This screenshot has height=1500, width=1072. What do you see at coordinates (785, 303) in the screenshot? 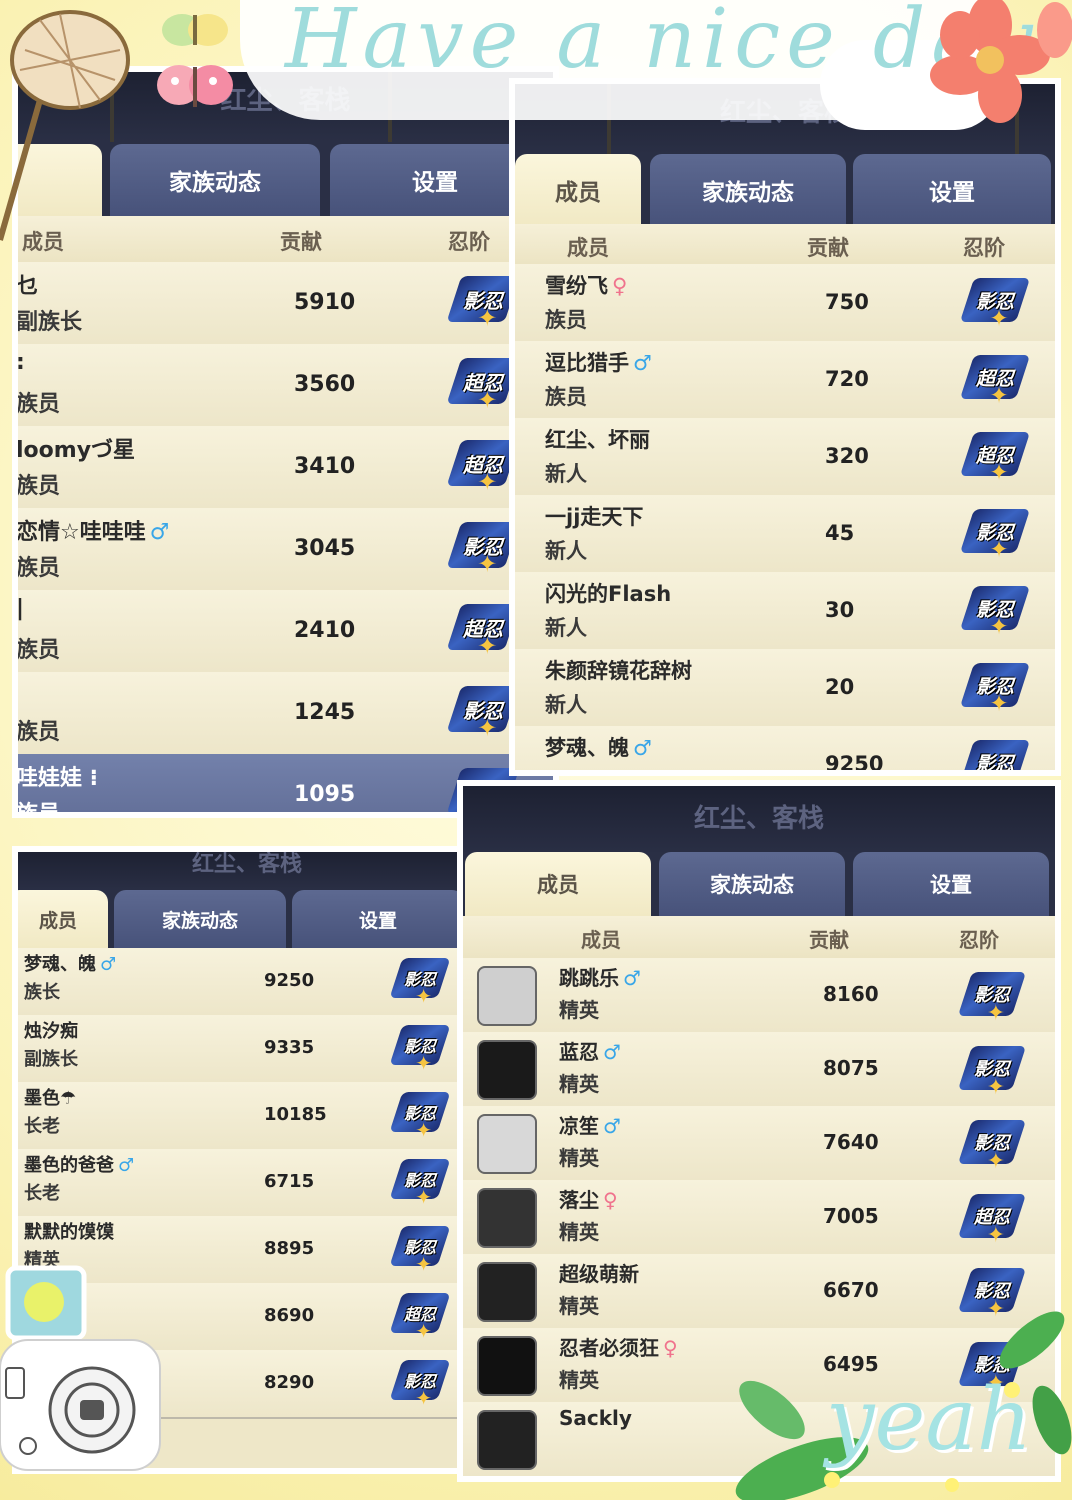
I see `member-row: 雪纷飞 ♀ 族员 750 影忍 ✦` at bounding box center [785, 303].